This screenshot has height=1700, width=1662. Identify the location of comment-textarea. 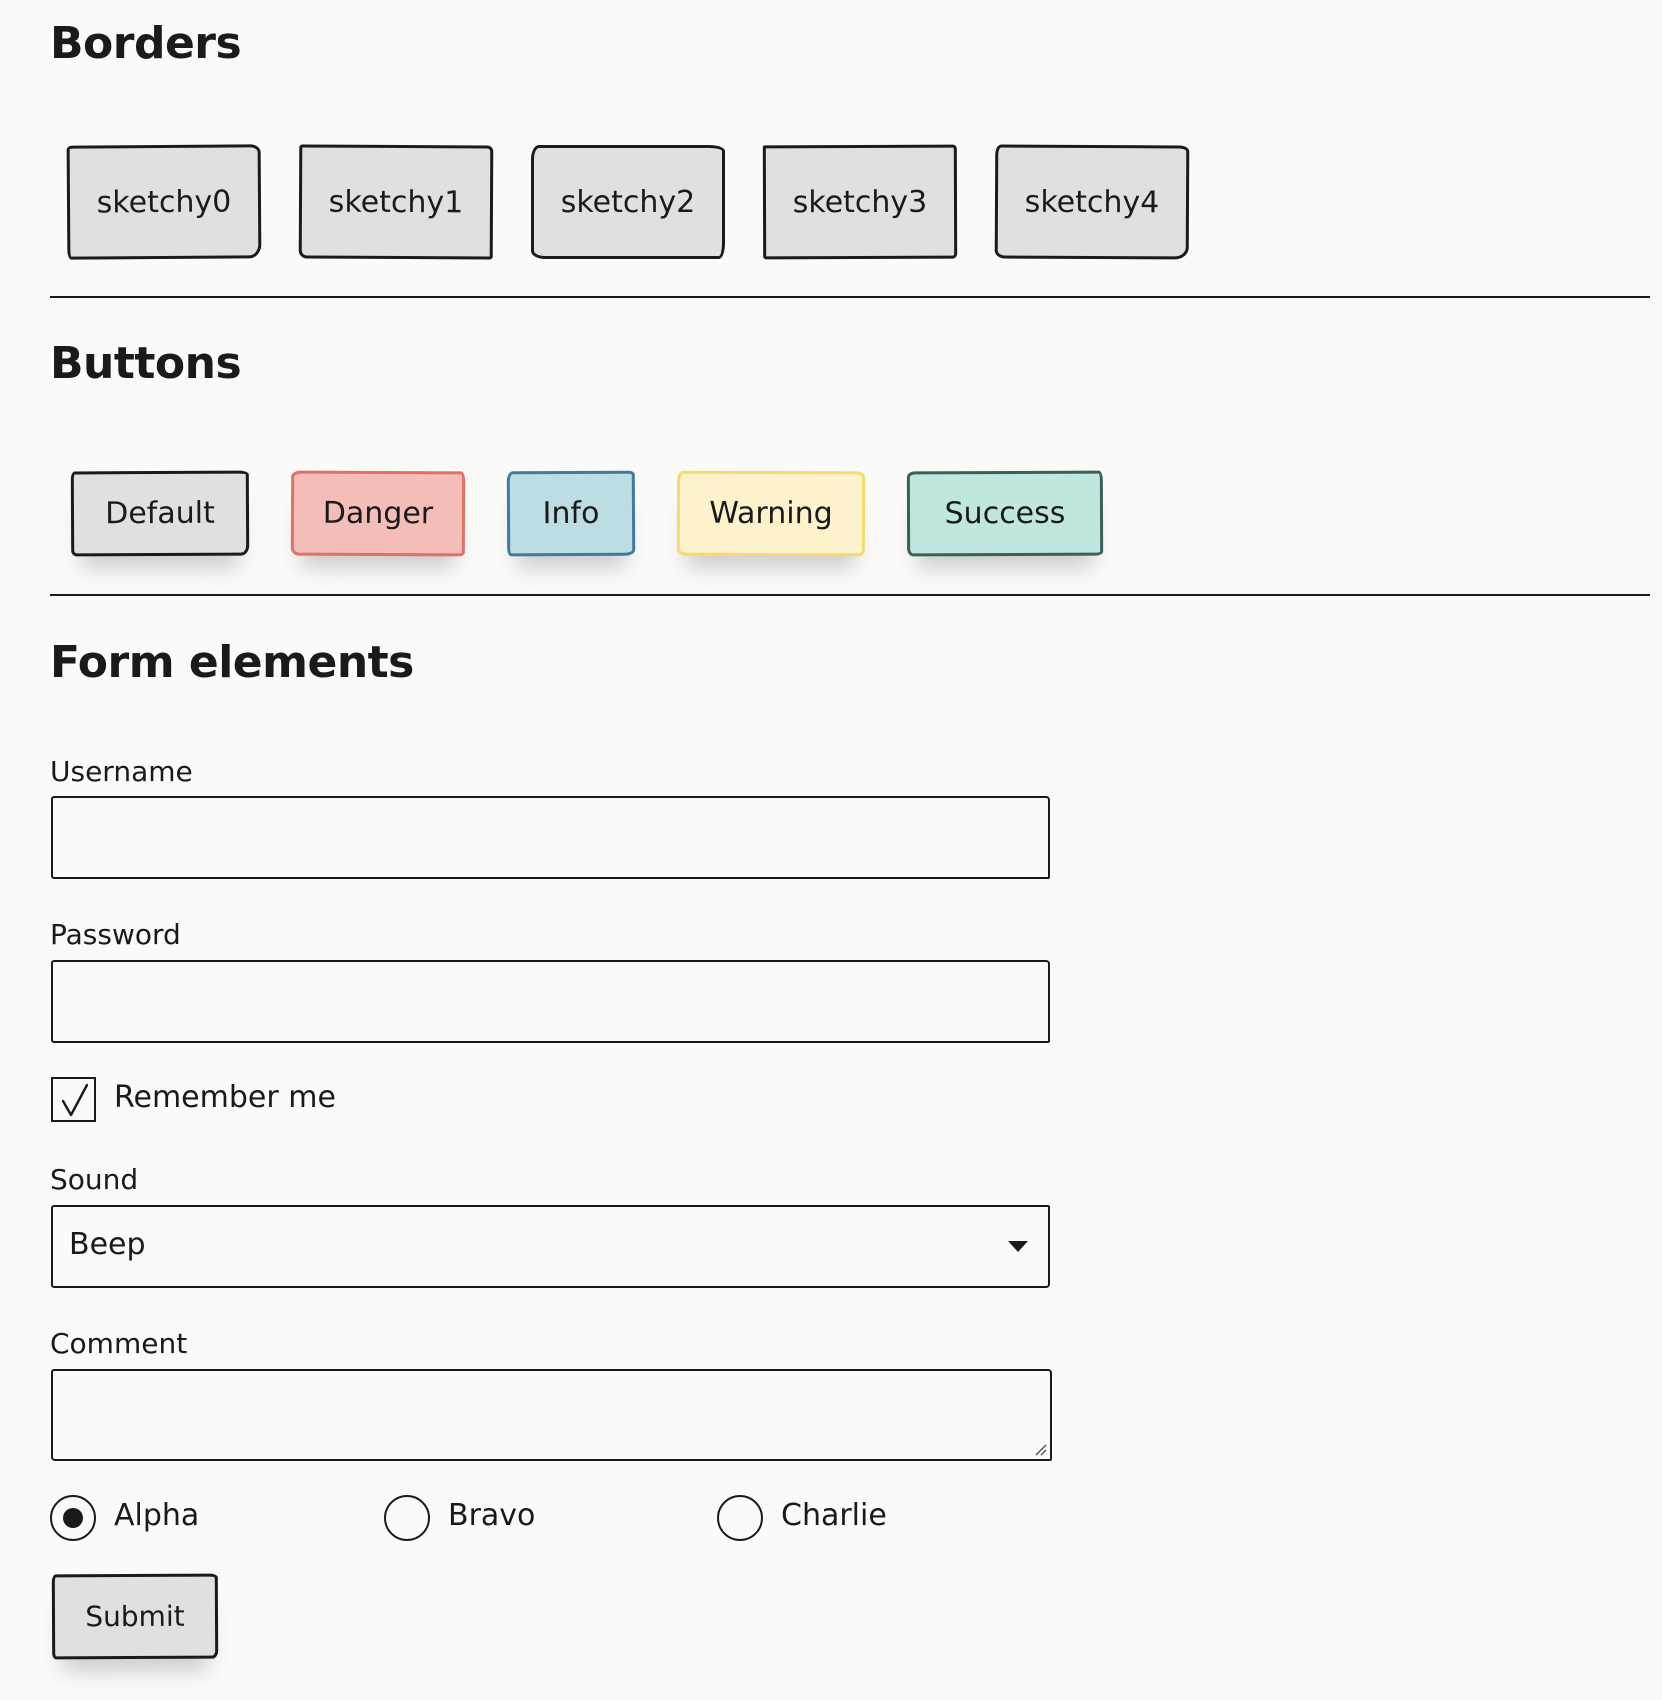
(551, 1415).